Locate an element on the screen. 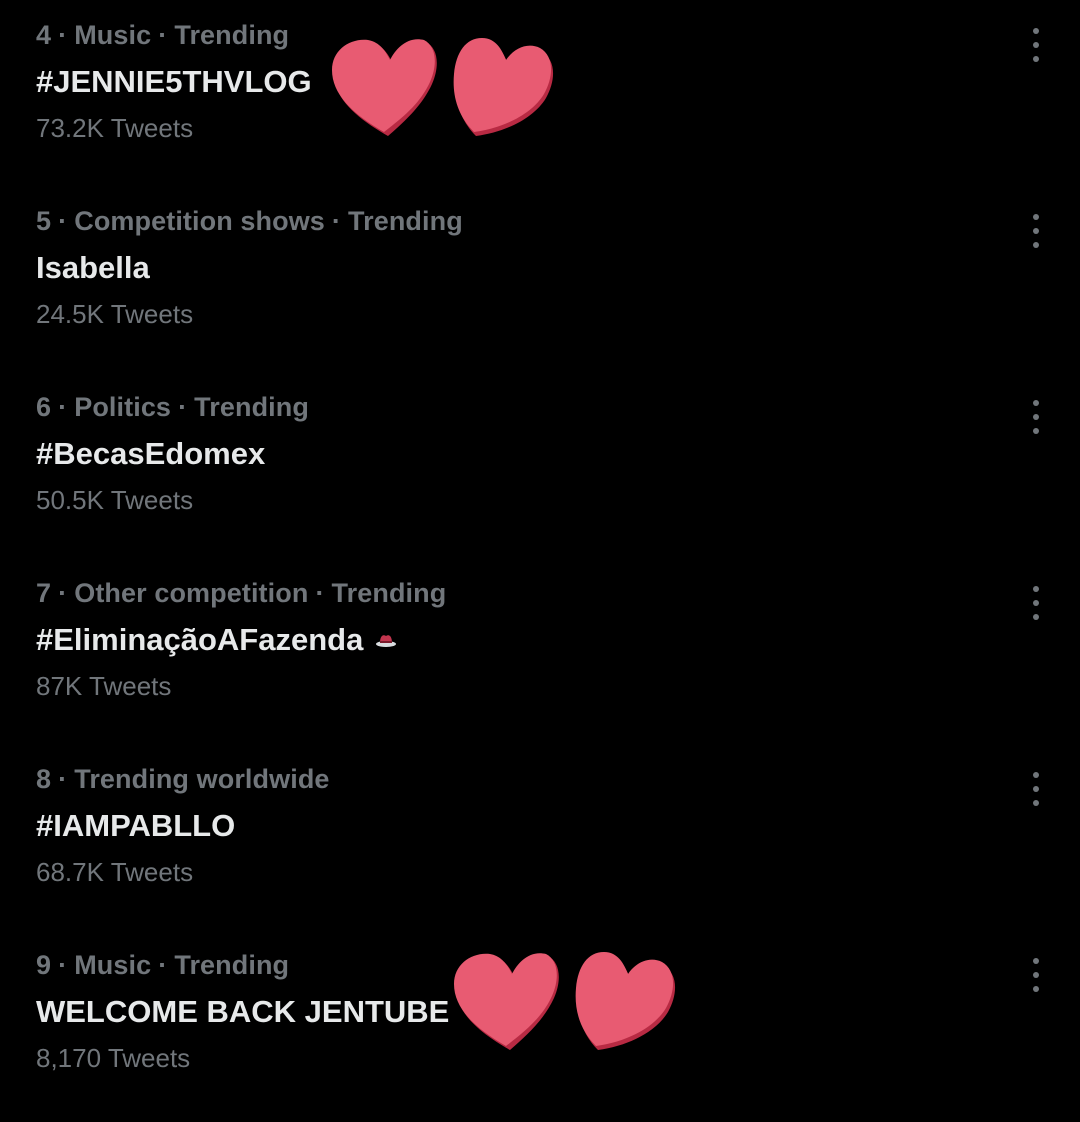  trend-tweet-count: 87K Tweets is located at coordinates (104, 686).